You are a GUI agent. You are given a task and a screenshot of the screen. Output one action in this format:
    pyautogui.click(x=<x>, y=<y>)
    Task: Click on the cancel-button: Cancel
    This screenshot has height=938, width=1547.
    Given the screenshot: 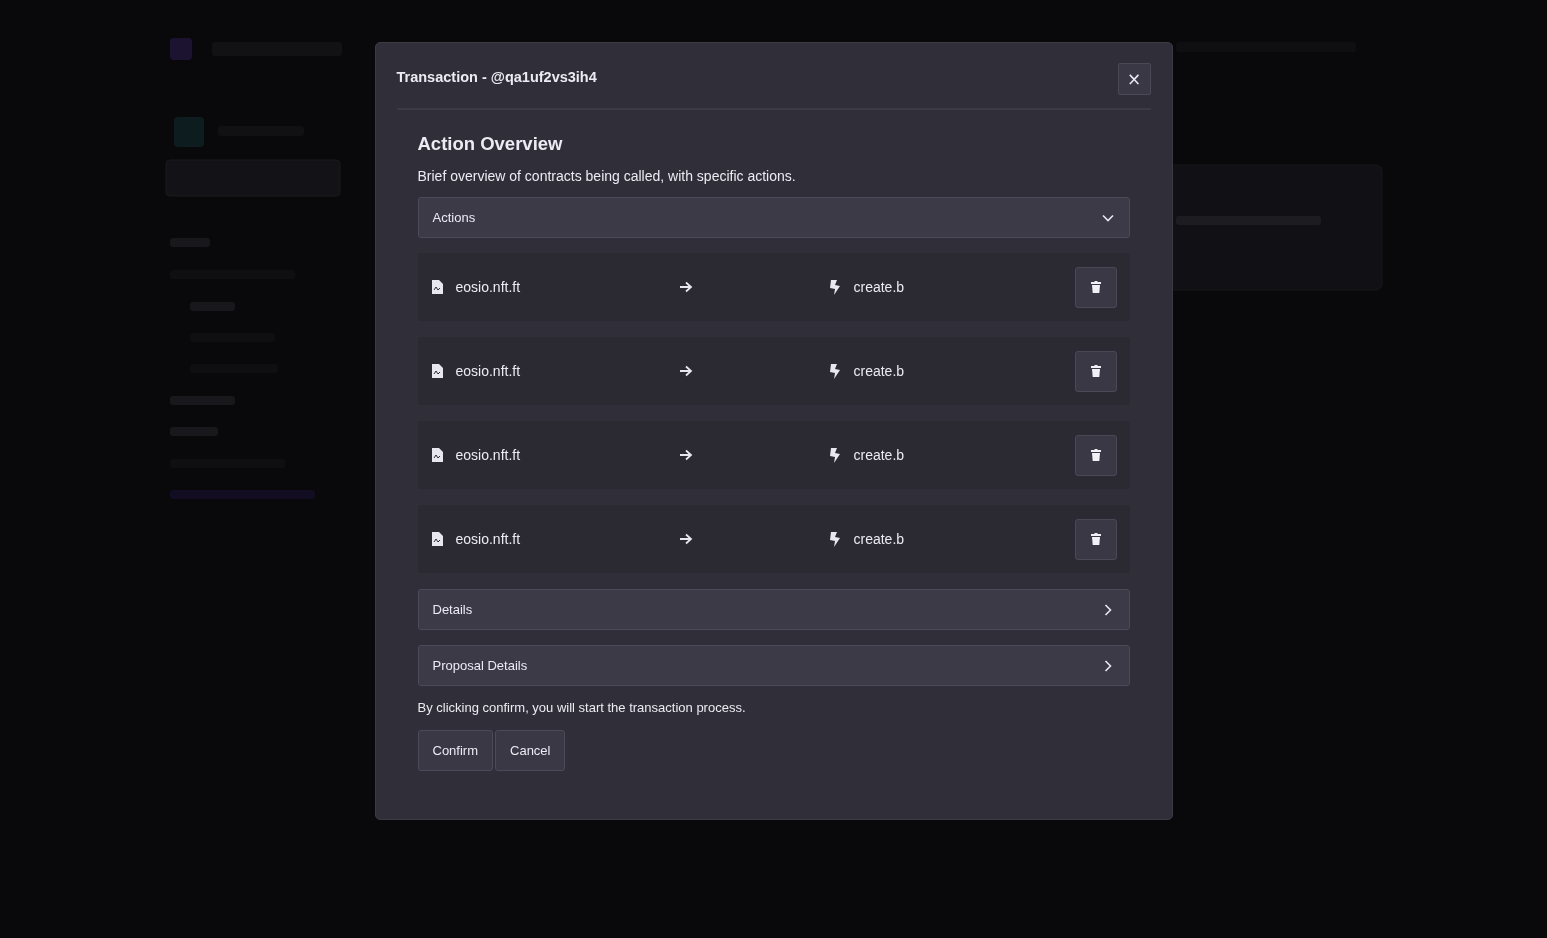 What is the action you would take?
    pyautogui.click(x=530, y=750)
    